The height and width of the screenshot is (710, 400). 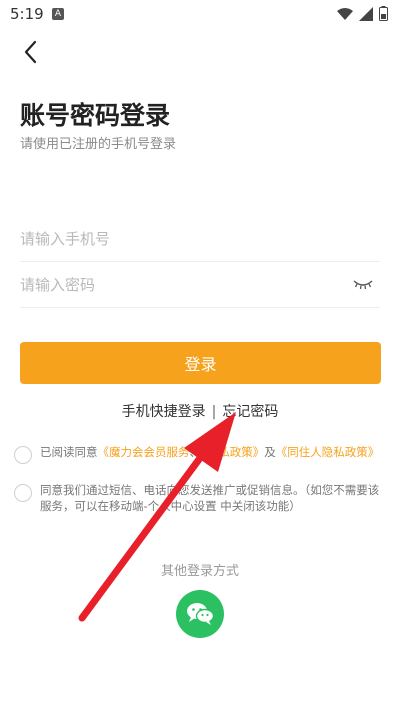 I want to click on agreement-hidden-text: 、, so click(x=195, y=452).